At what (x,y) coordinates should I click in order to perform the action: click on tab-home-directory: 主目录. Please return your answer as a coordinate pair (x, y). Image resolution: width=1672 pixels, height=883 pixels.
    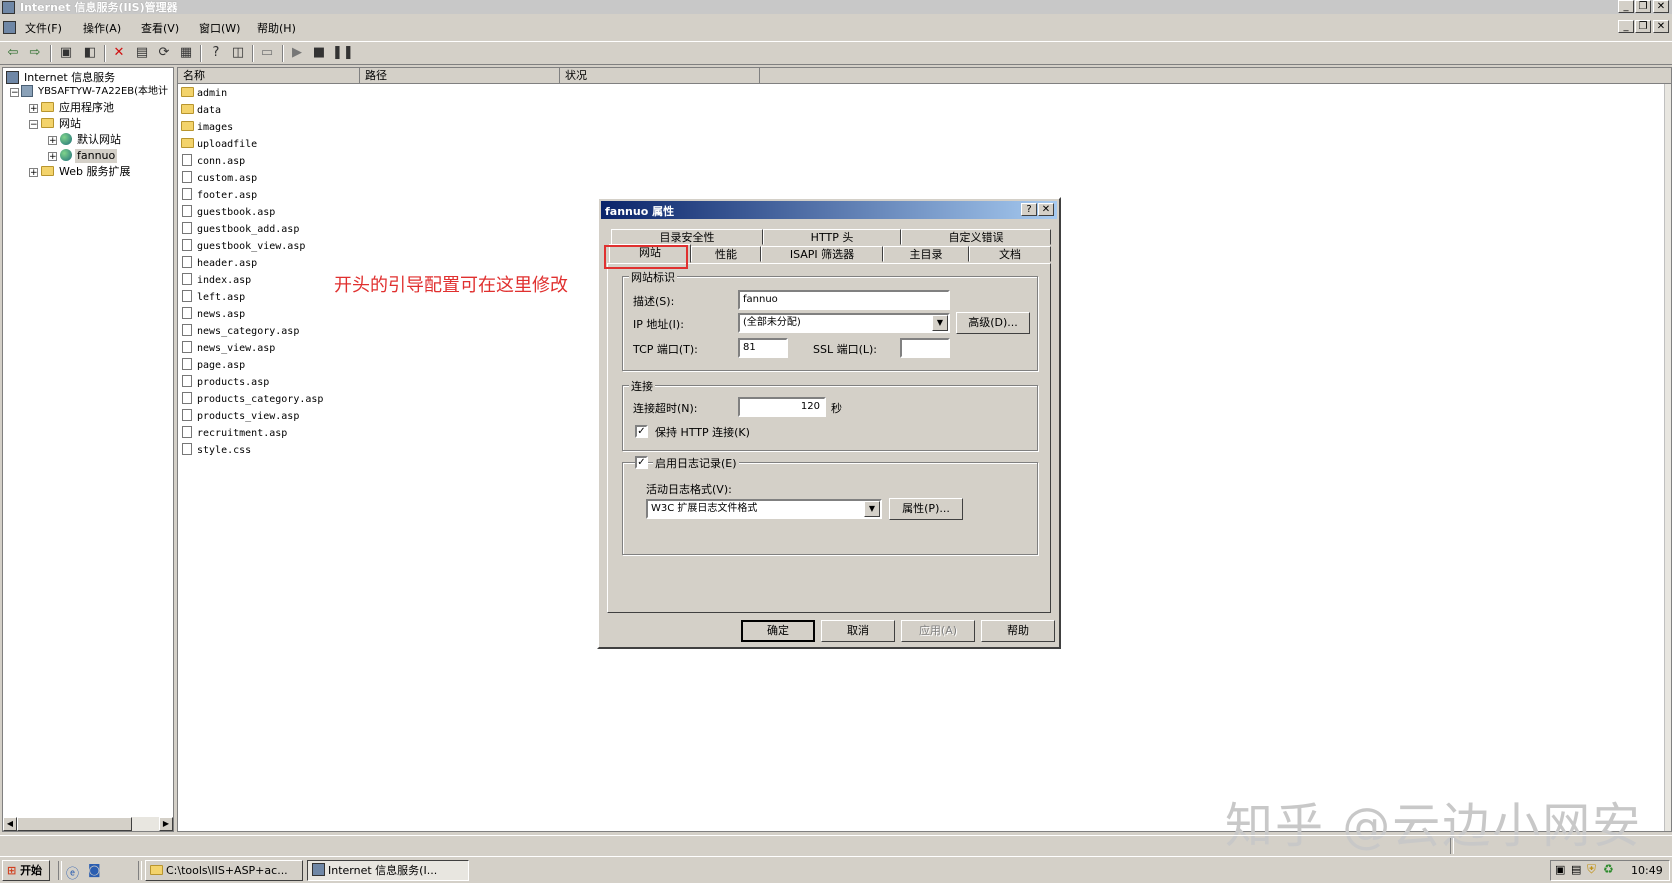
    Looking at the image, I should click on (926, 254).